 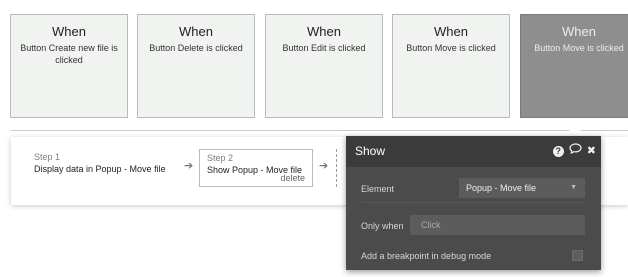 What do you see at coordinates (573, 187) in the screenshot?
I see `chevron-down-icon: ▼` at bounding box center [573, 187].